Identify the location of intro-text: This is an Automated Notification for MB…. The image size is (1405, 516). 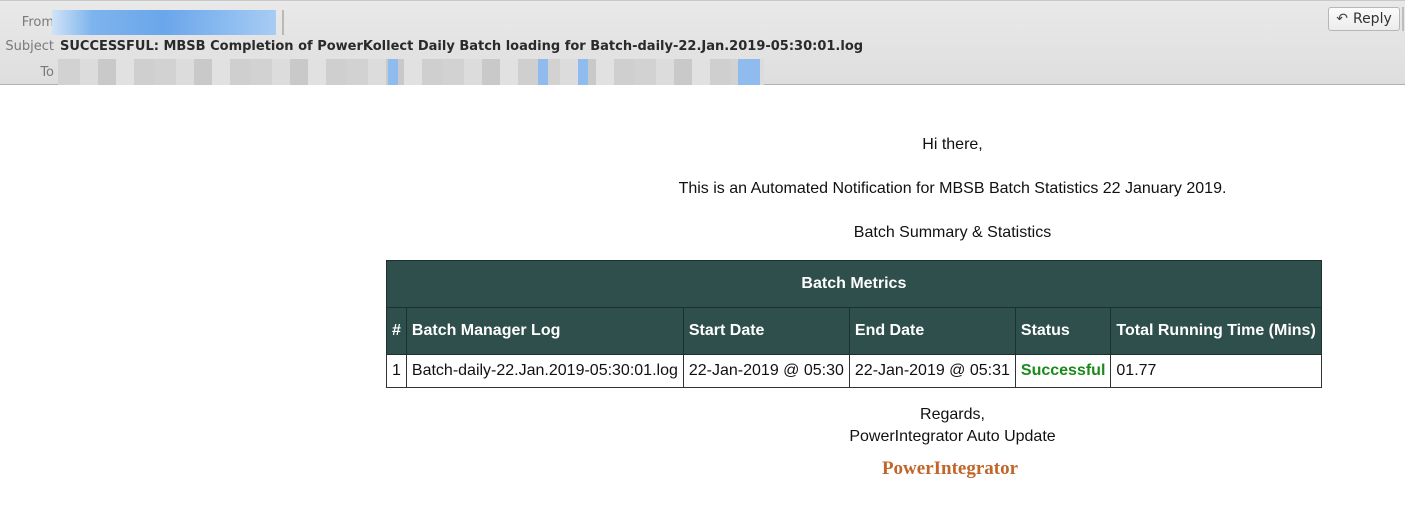
(952, 188).